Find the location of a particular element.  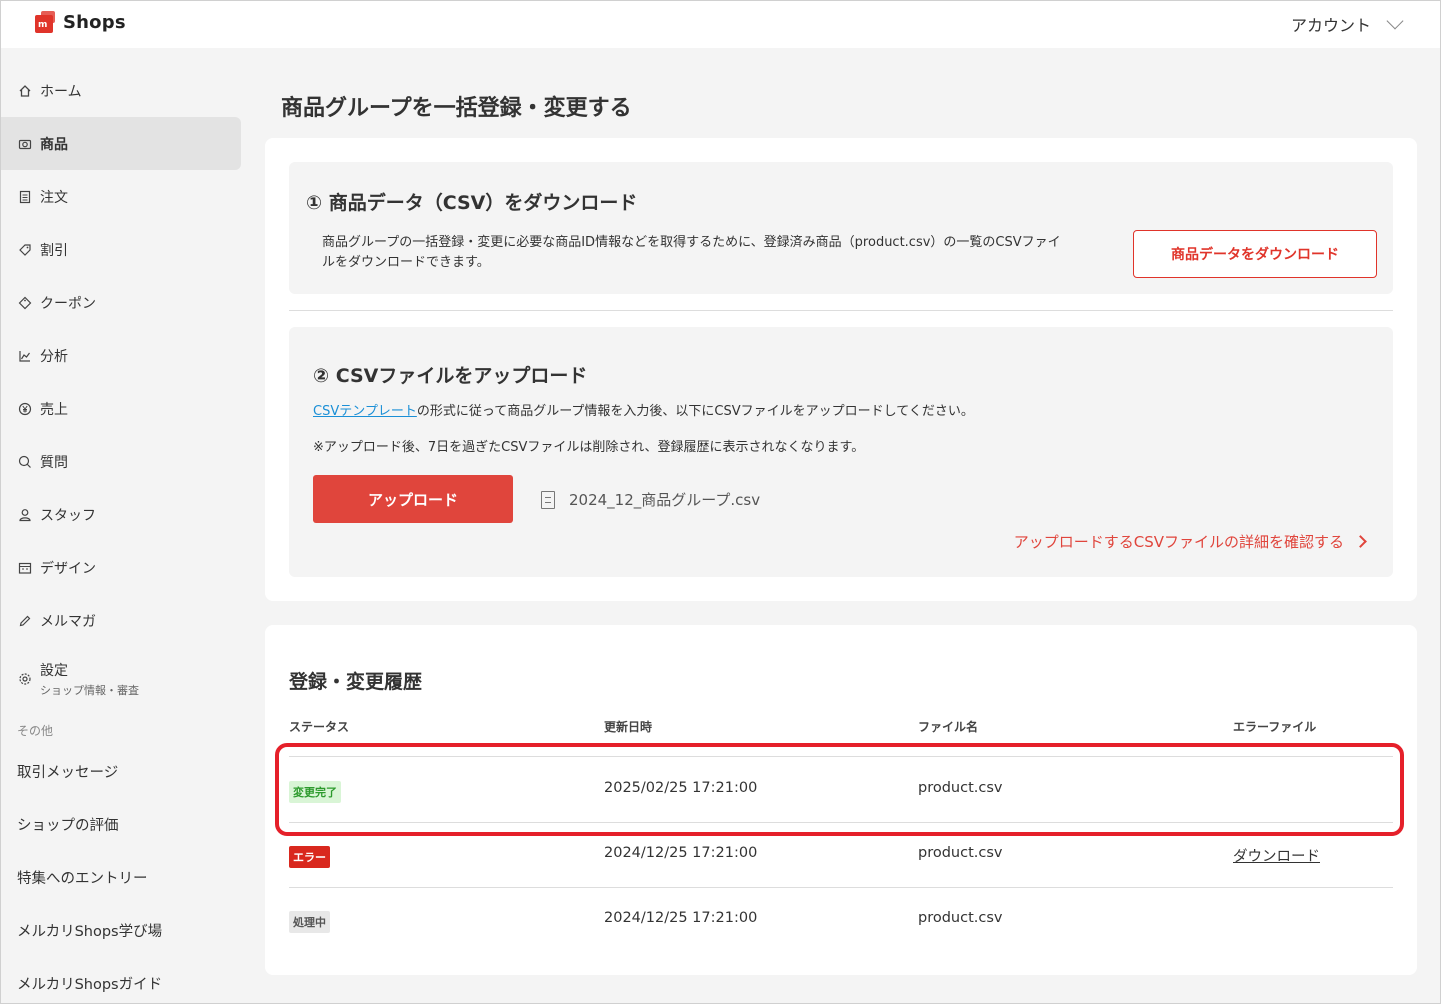

sidebar-item-discount: 割引 is located at coordinates (120, 249).